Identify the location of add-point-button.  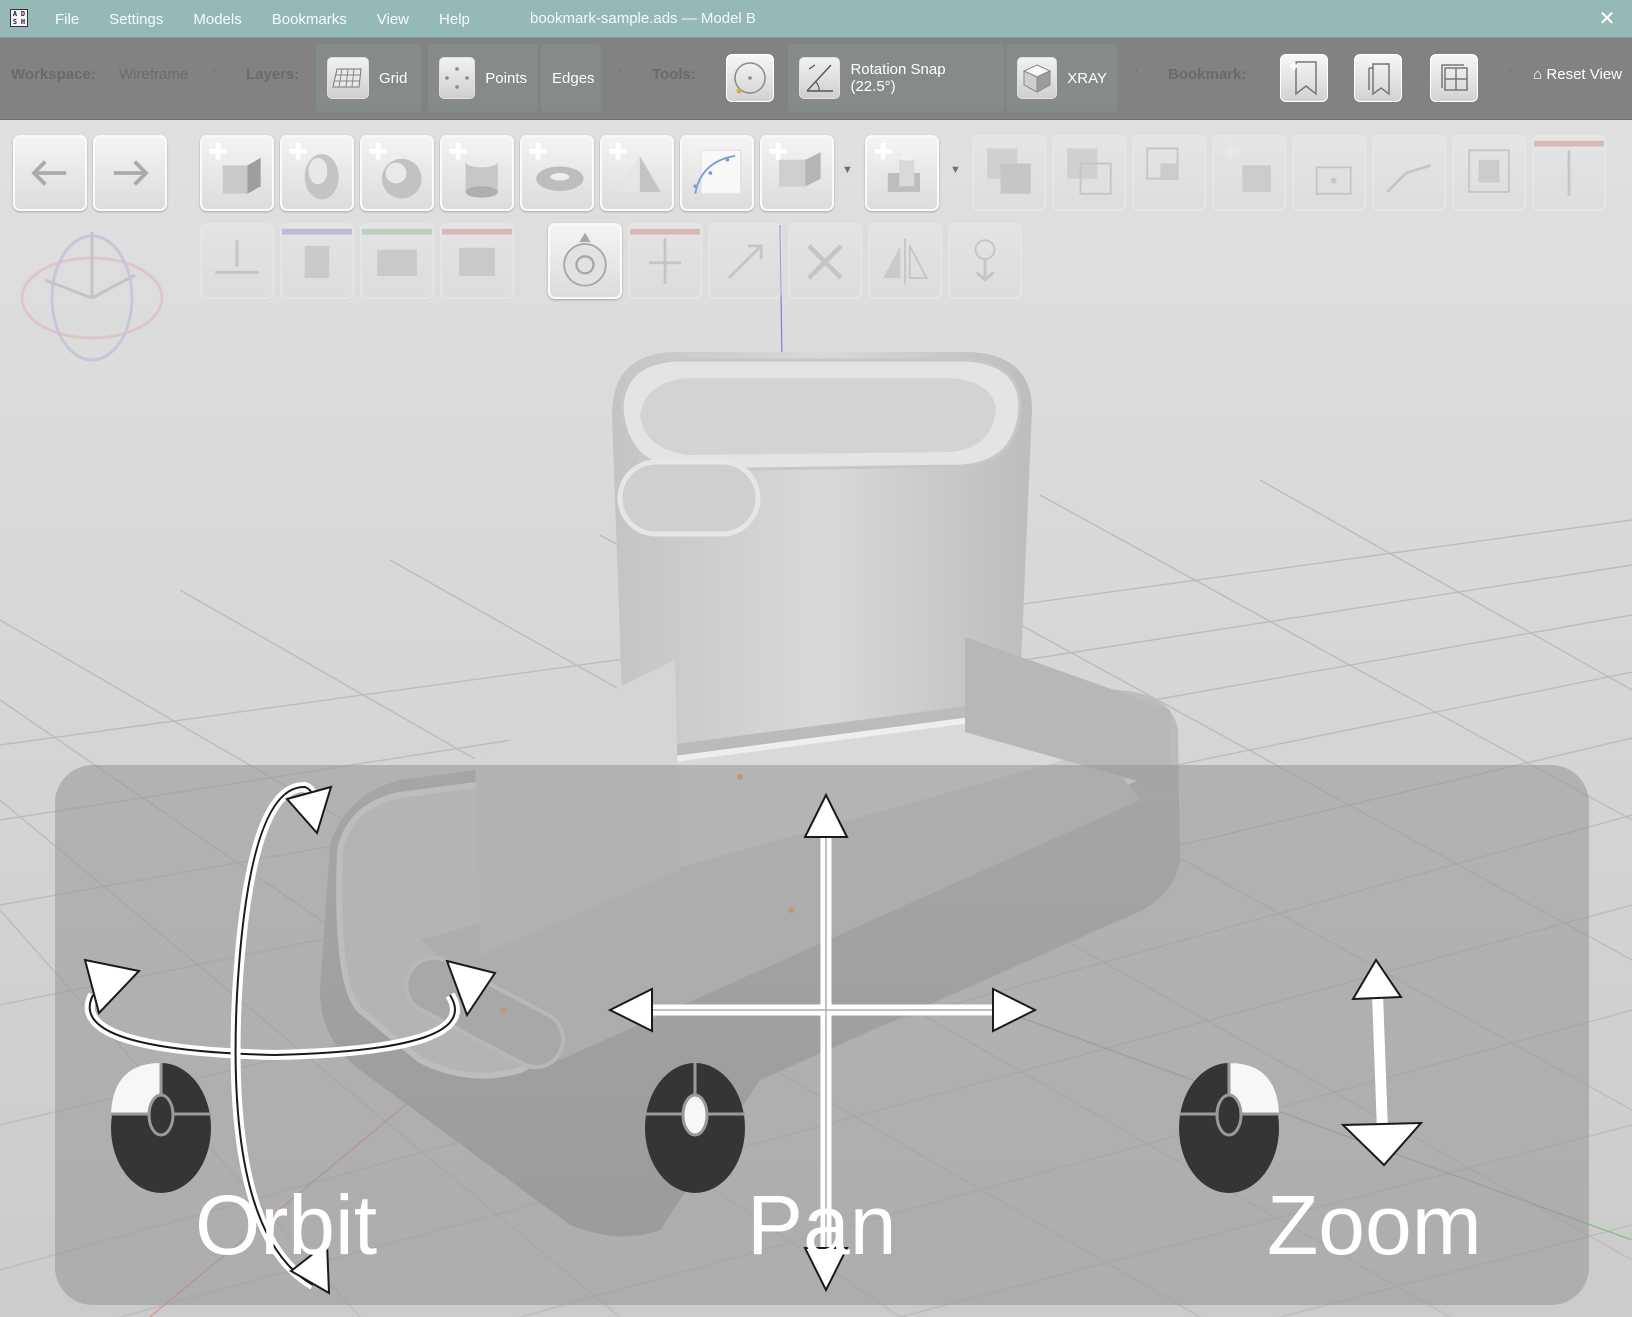
(1329, 173).